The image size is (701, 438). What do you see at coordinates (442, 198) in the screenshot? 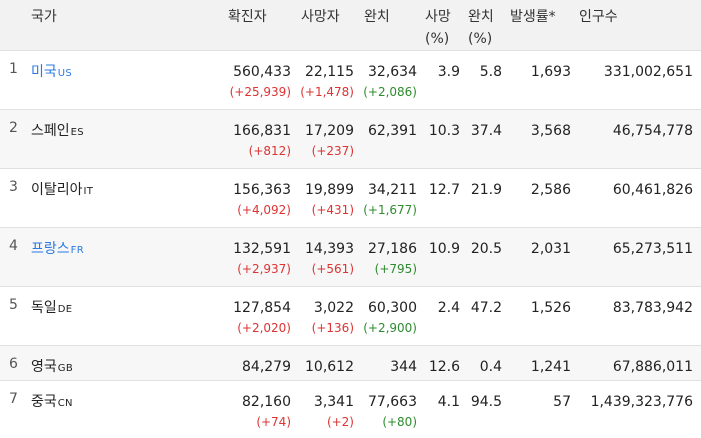
I see `death-rate-cell: 12.7` at bounding box center [442, 198].